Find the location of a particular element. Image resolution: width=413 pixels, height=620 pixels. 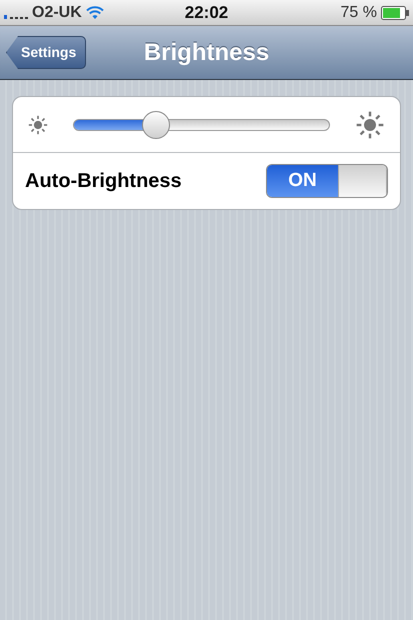

battery-percentage: 75 % is located at coordinates (358, 12).